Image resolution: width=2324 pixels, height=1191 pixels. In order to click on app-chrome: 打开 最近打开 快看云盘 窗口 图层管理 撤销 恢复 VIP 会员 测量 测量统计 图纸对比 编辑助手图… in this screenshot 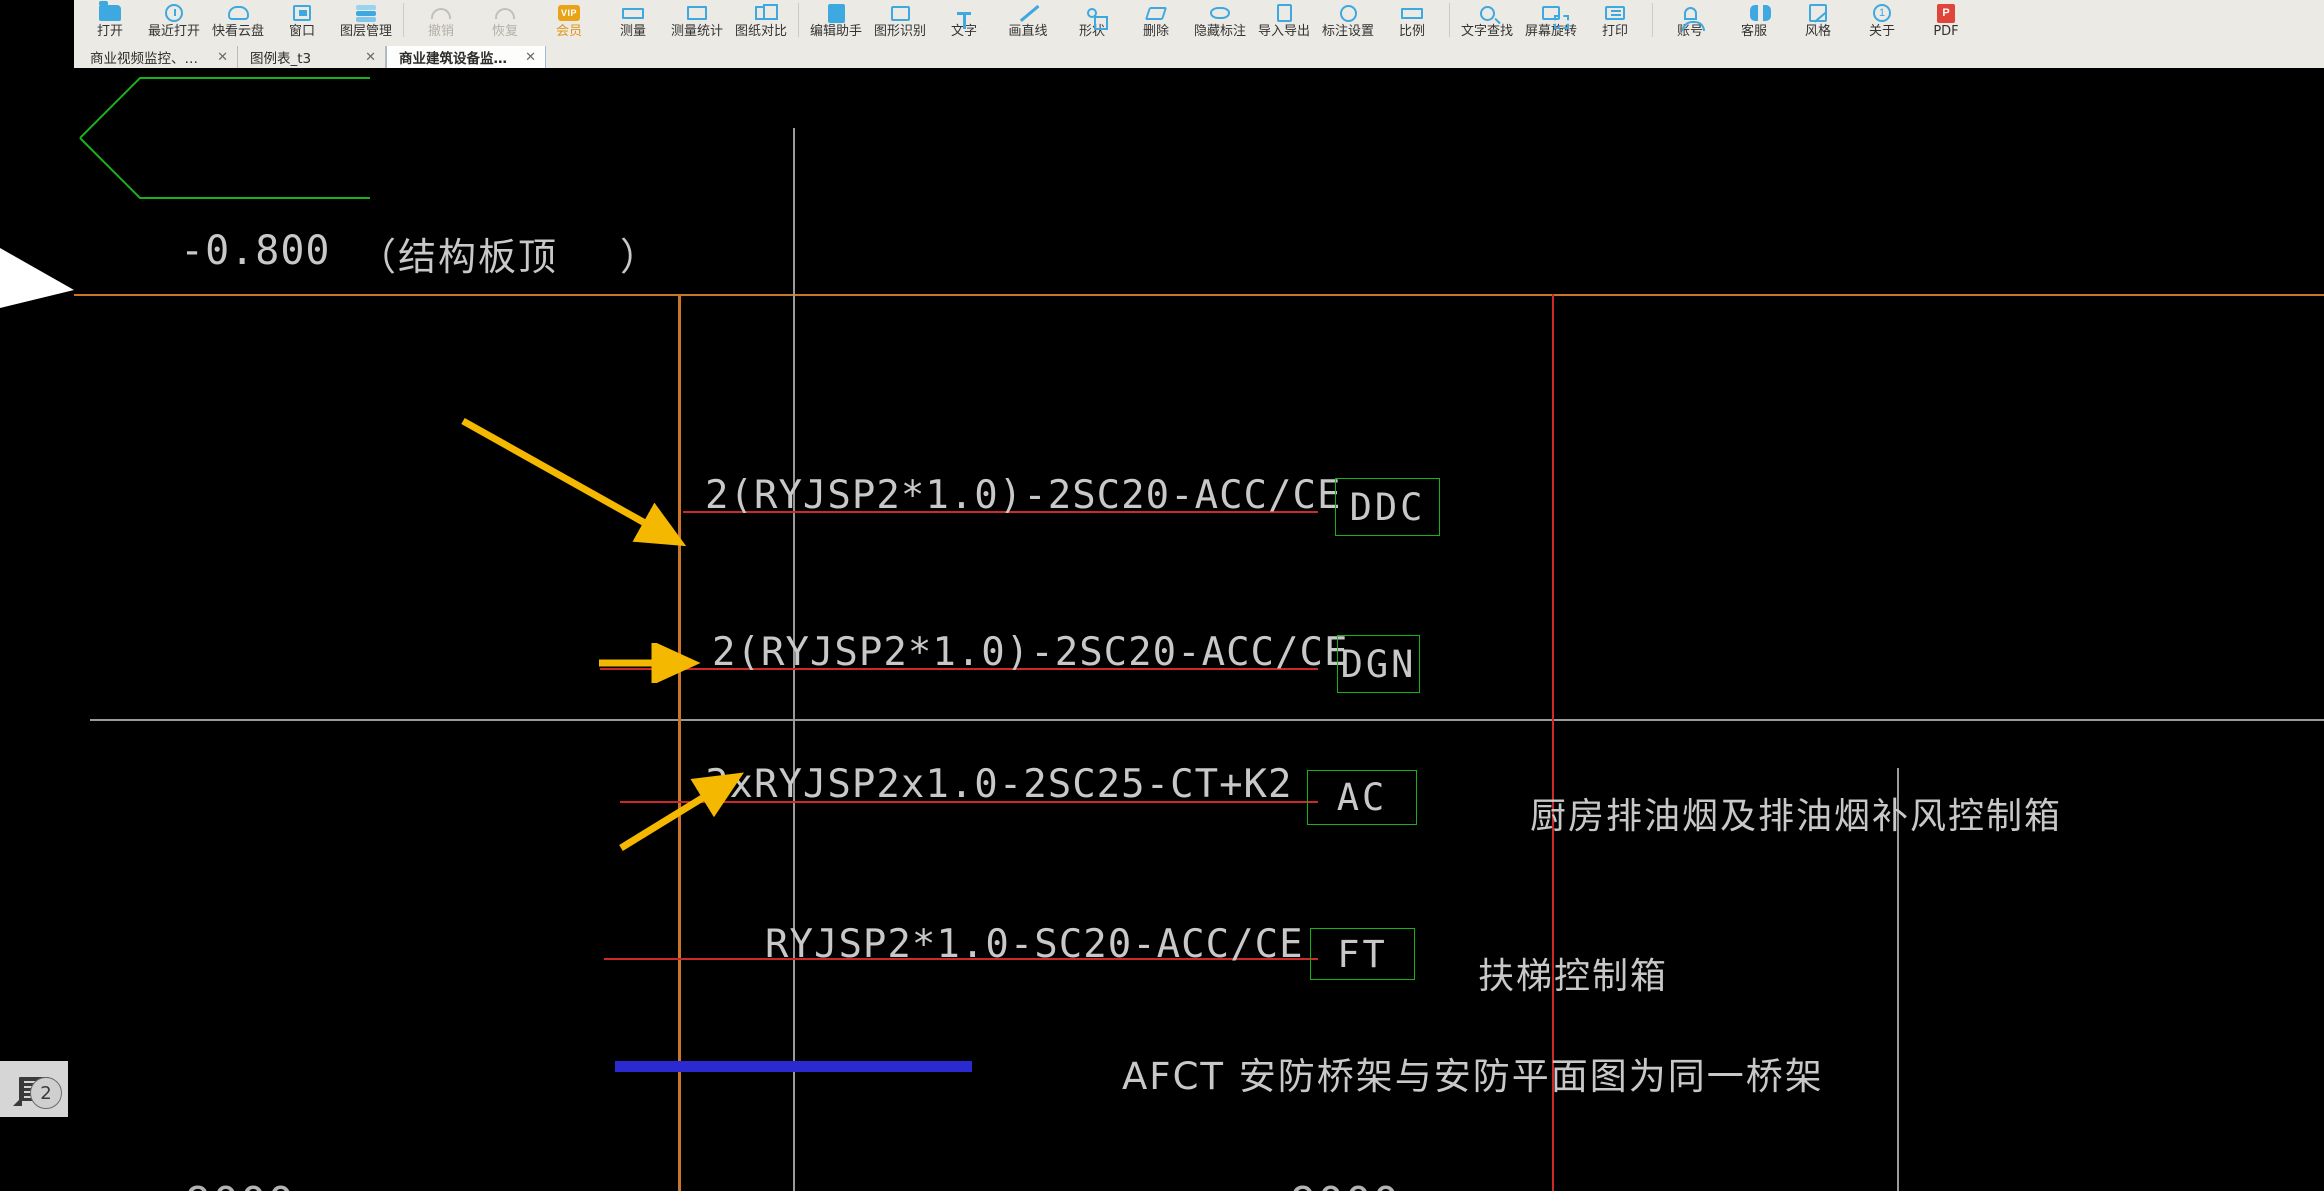, I will do `click(1199, 34)`.